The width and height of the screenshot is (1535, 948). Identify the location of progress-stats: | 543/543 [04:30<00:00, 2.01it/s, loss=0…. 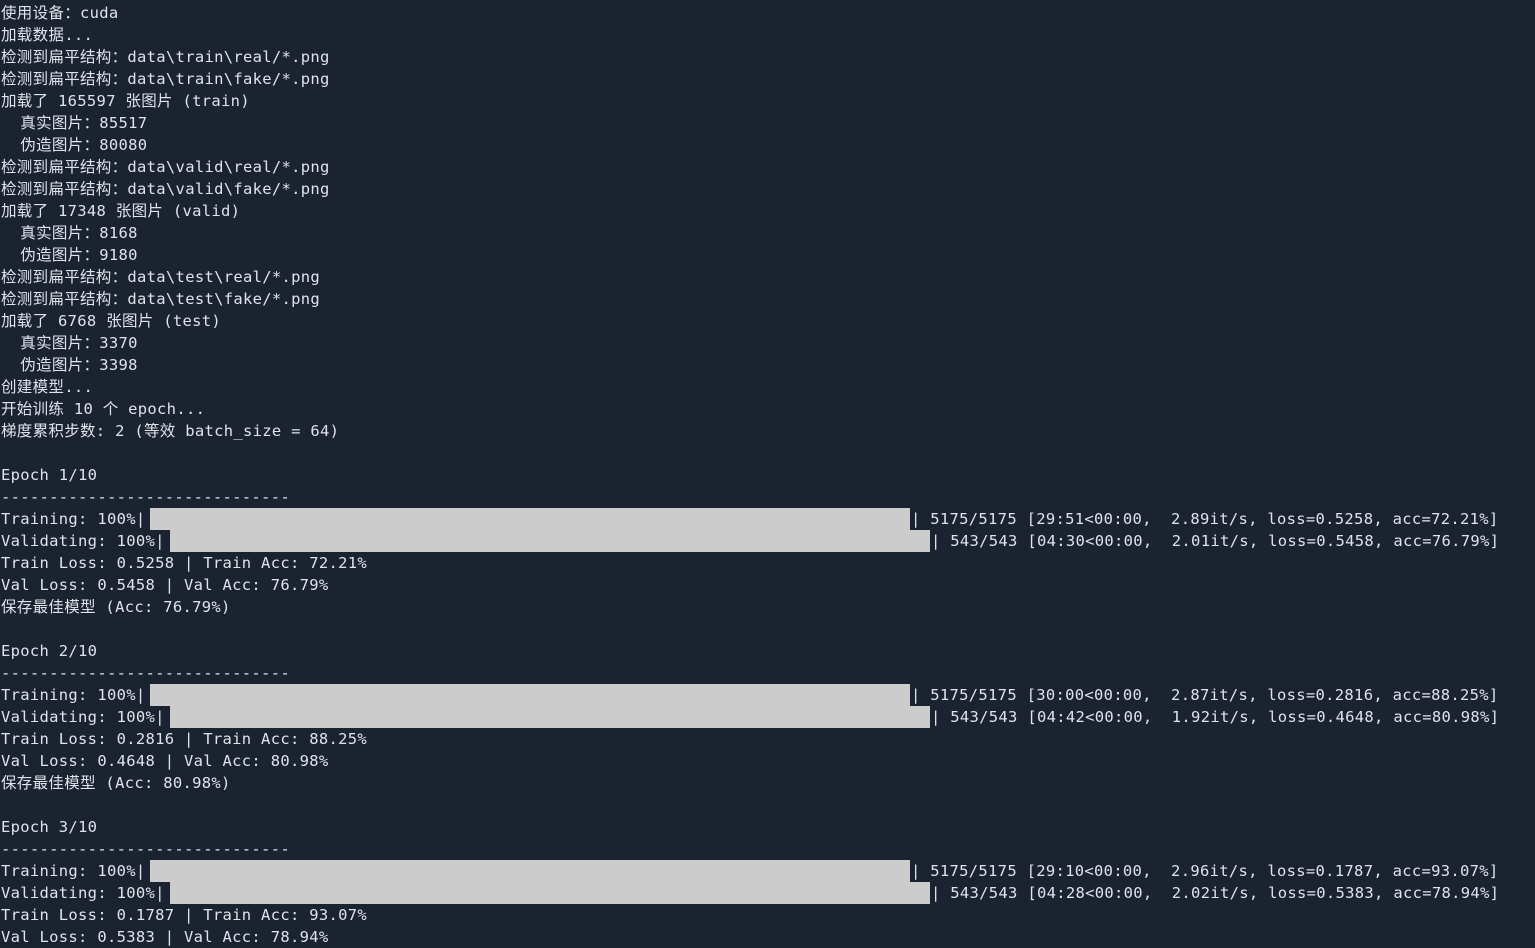
(1215, 541).